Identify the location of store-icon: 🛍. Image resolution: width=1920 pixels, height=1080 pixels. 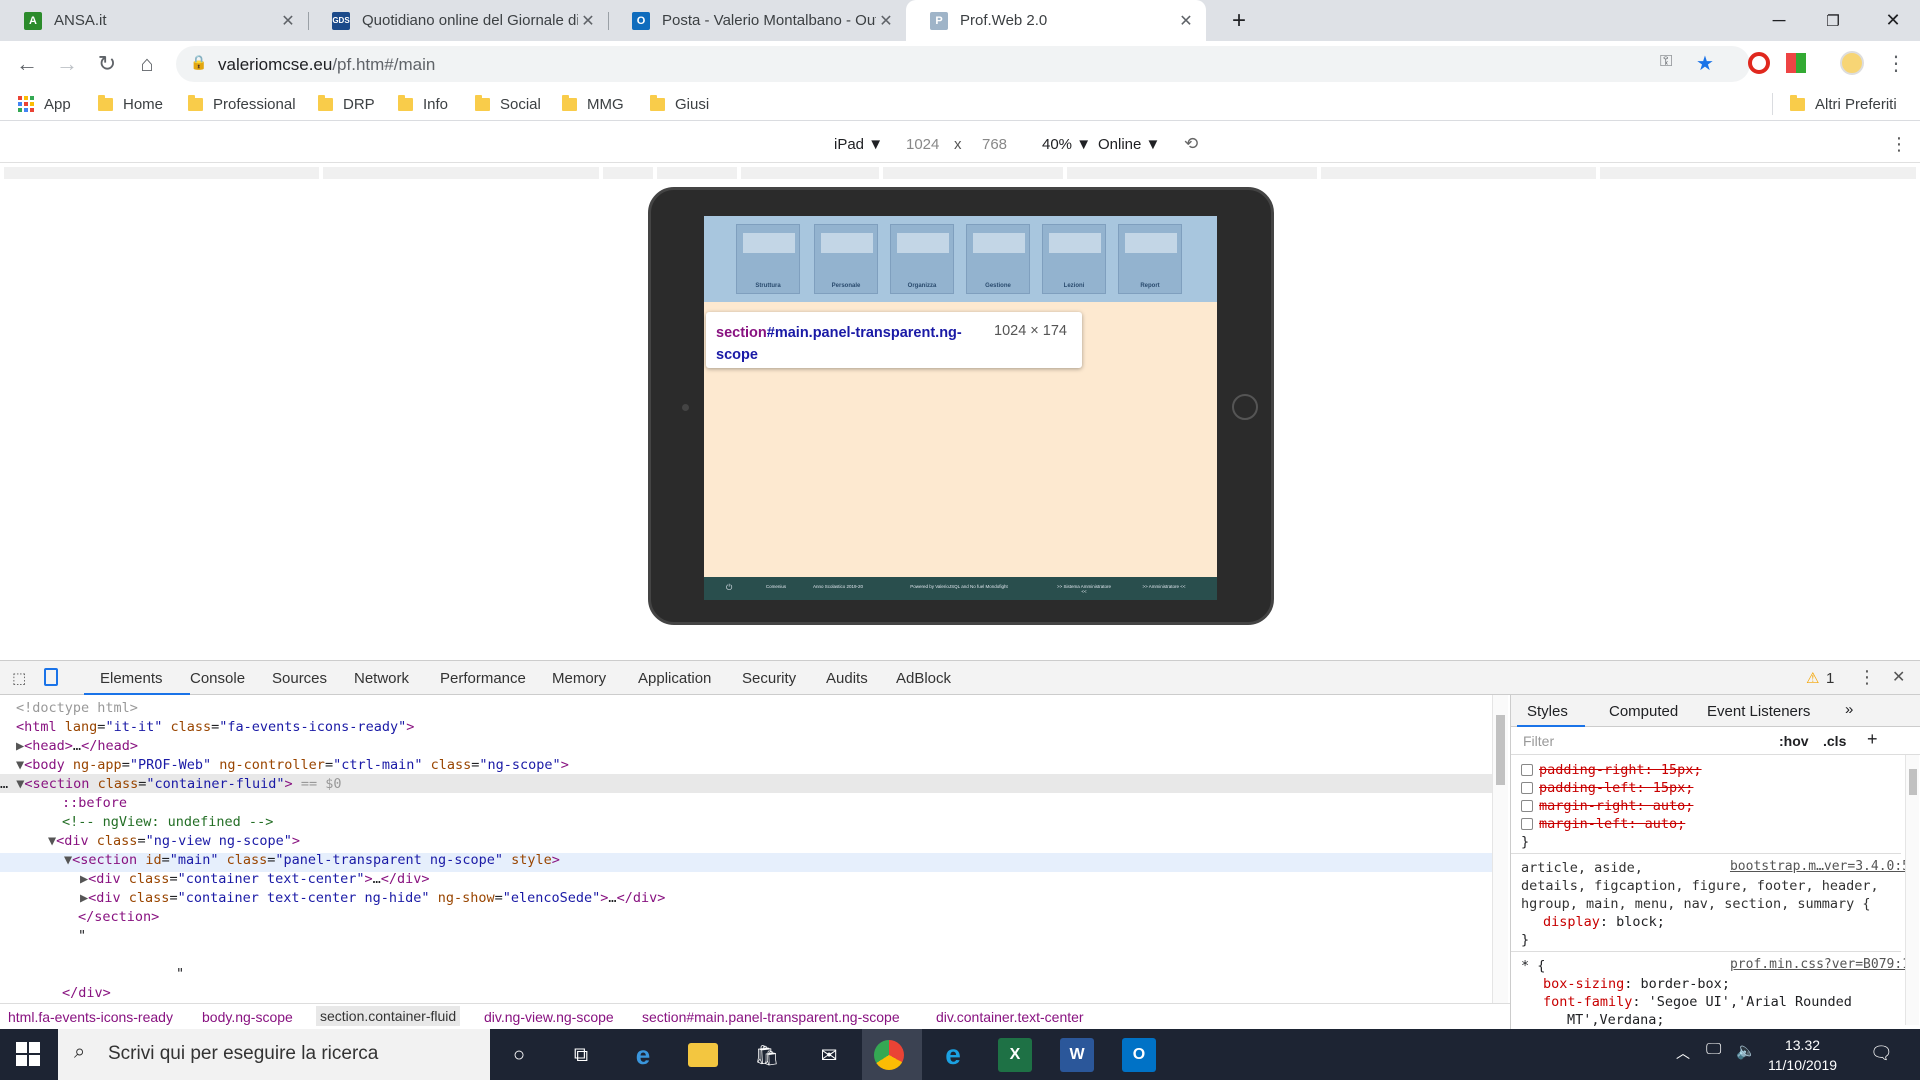
(767, 1055).